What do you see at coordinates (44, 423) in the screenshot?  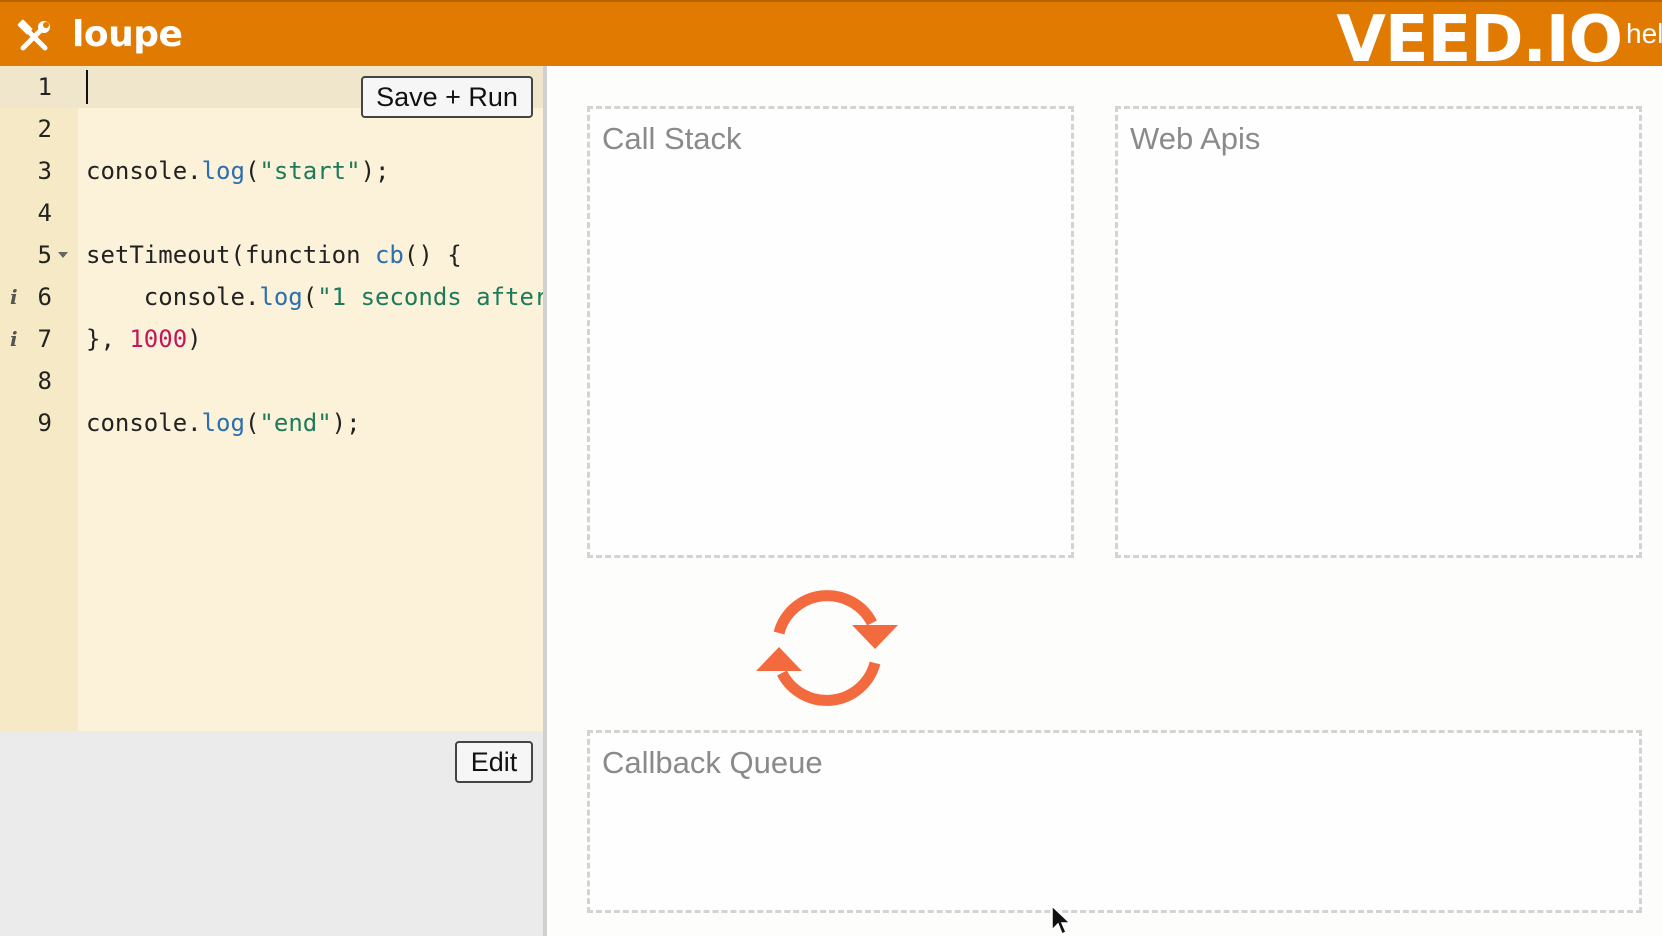 I see `line-number: 9` at bounding box center [44, 423].